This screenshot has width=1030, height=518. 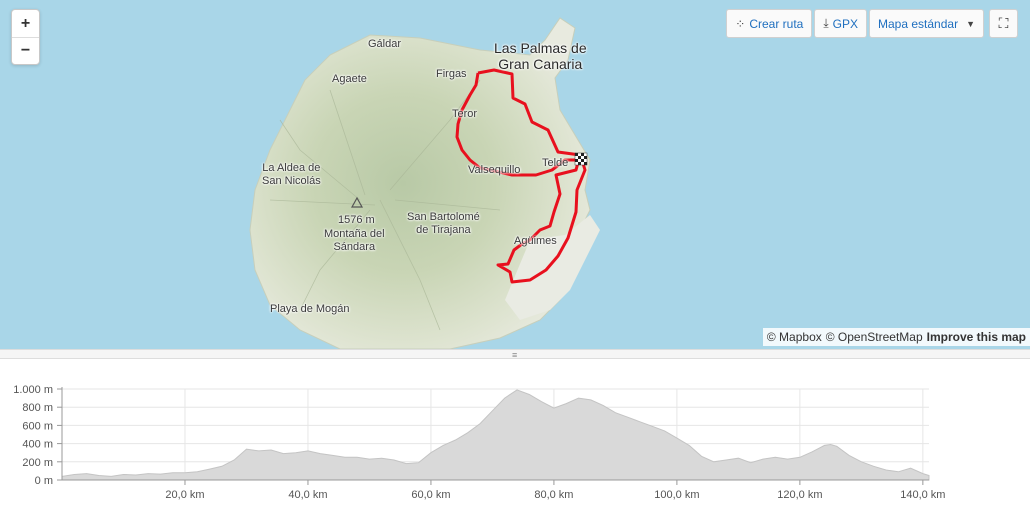 What do you see at coordinates (799, 495) in the screenshot?
I see `x-tick-label: 120,0 km` at bounding box center [799, 495].